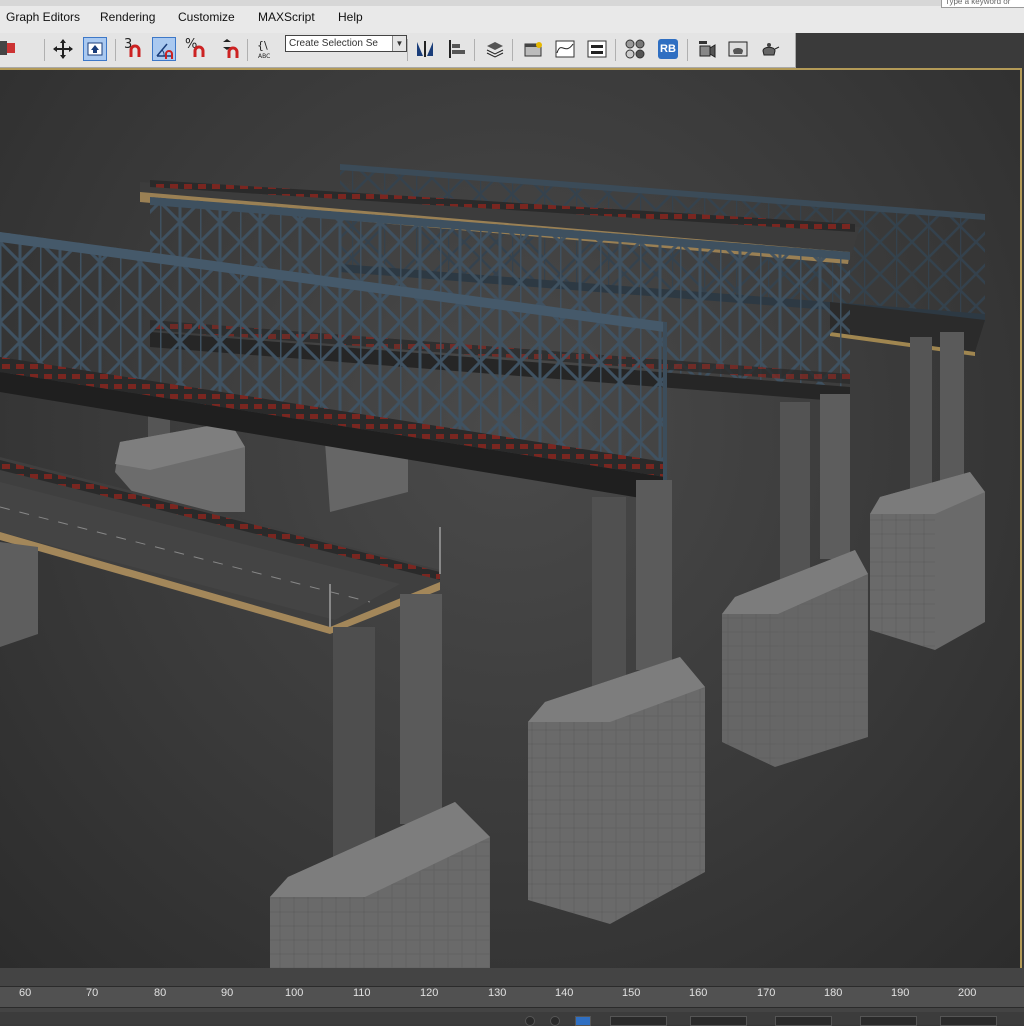 The image size is (1024, 1026). Describe the element at coordinates (698, 993) in the screenshot. I see `tick-label: 160` at that location.